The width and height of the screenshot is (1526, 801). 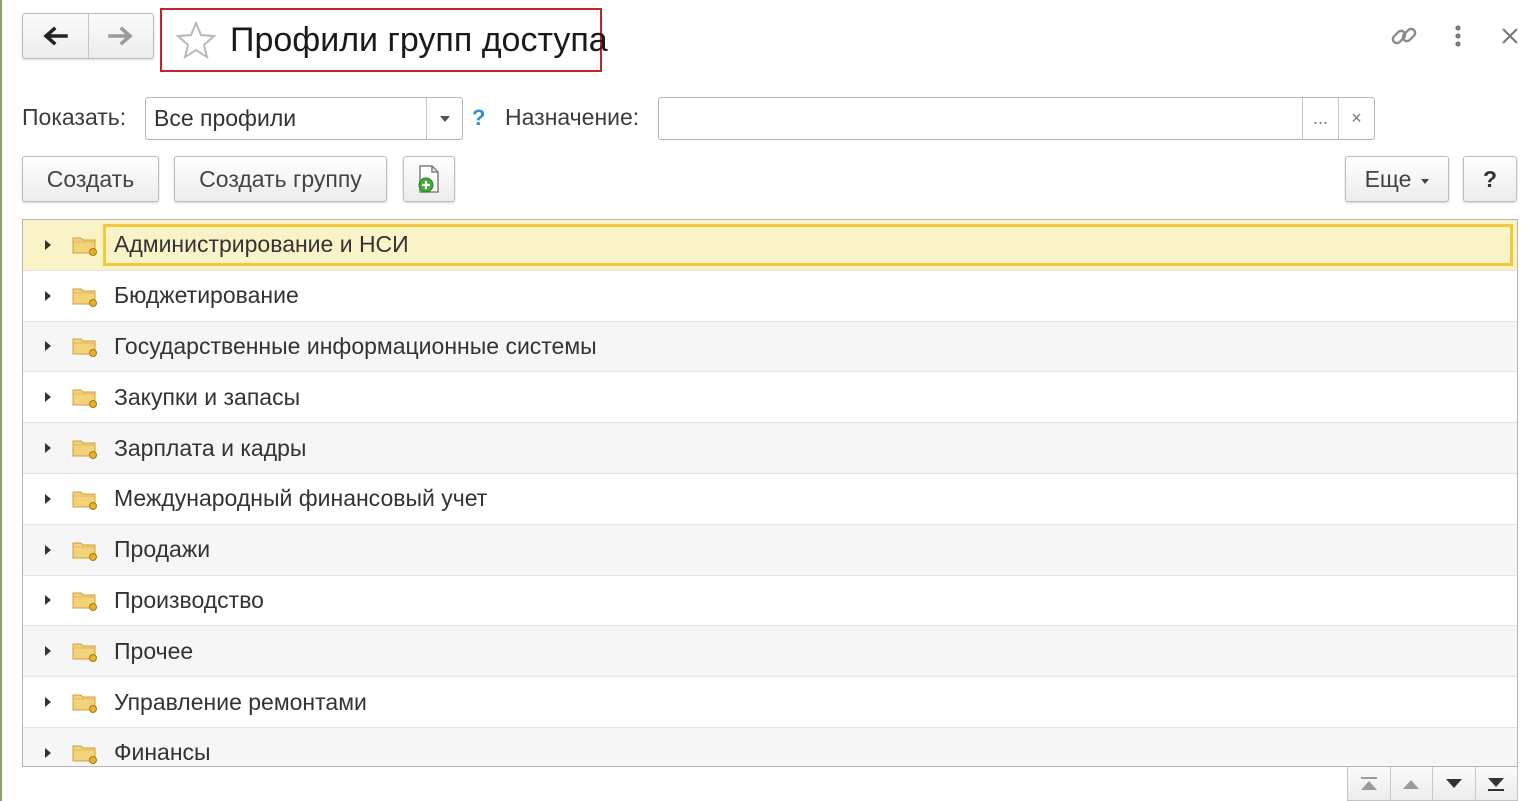 I want to click on tree-row-payroll: Зарплата и кадры, so click(x=770, y=448).